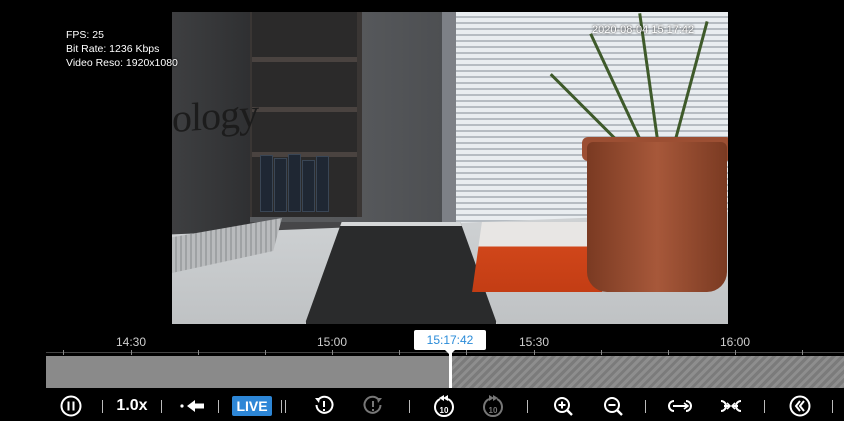 The height and width of the screenshot is (421, 844). I want to click on pause-button, so click(71, 405).